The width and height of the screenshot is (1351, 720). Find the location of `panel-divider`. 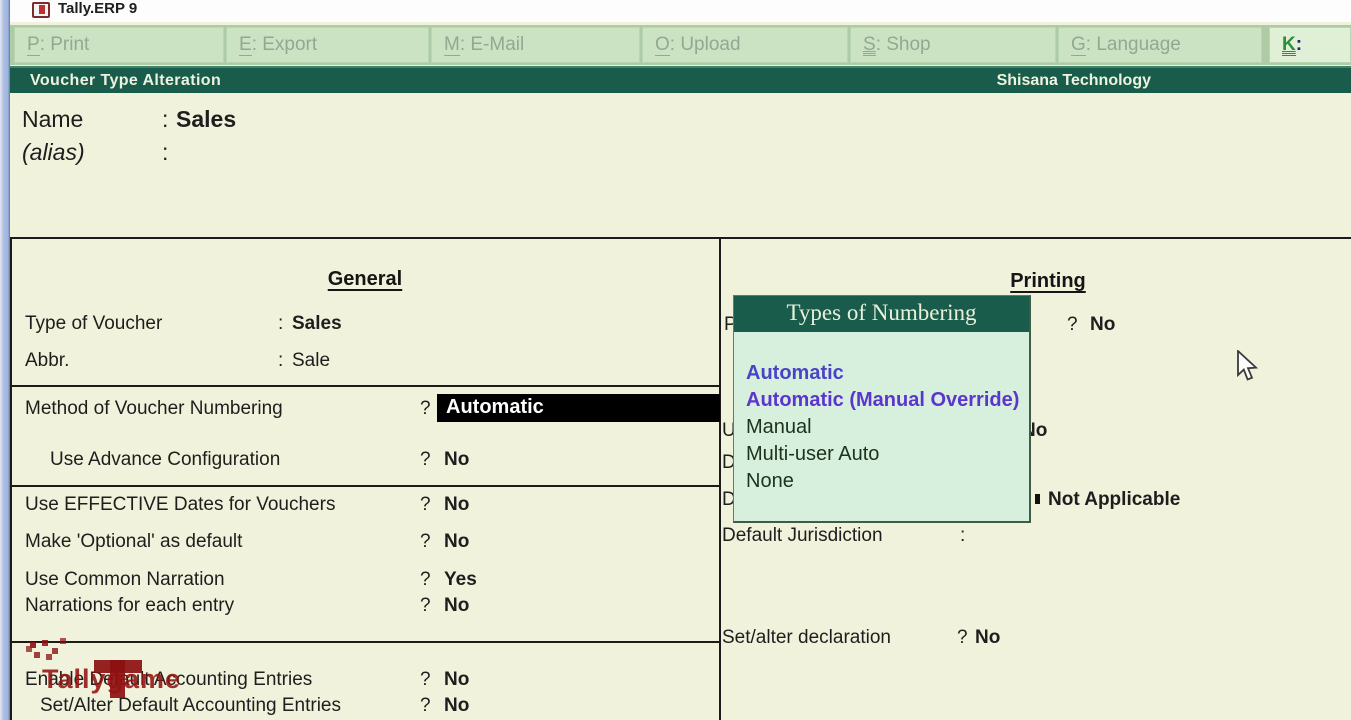

panel-divider is located at coordinates (720, 478).